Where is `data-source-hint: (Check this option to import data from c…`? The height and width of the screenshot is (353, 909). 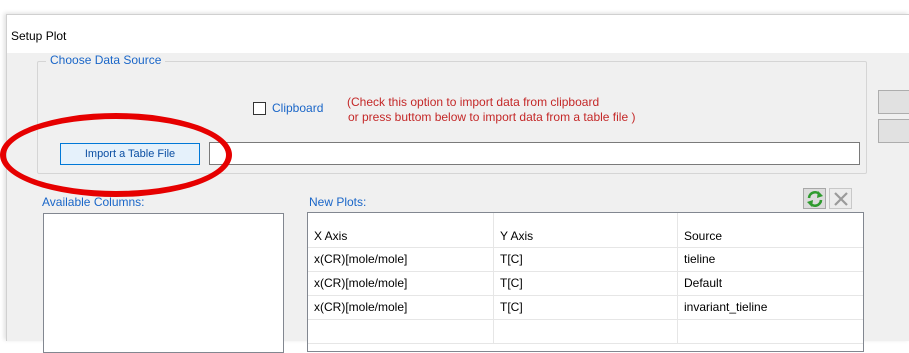 data-source-hint: (Check this option to import data from c… is located at coordinates (491, 110).